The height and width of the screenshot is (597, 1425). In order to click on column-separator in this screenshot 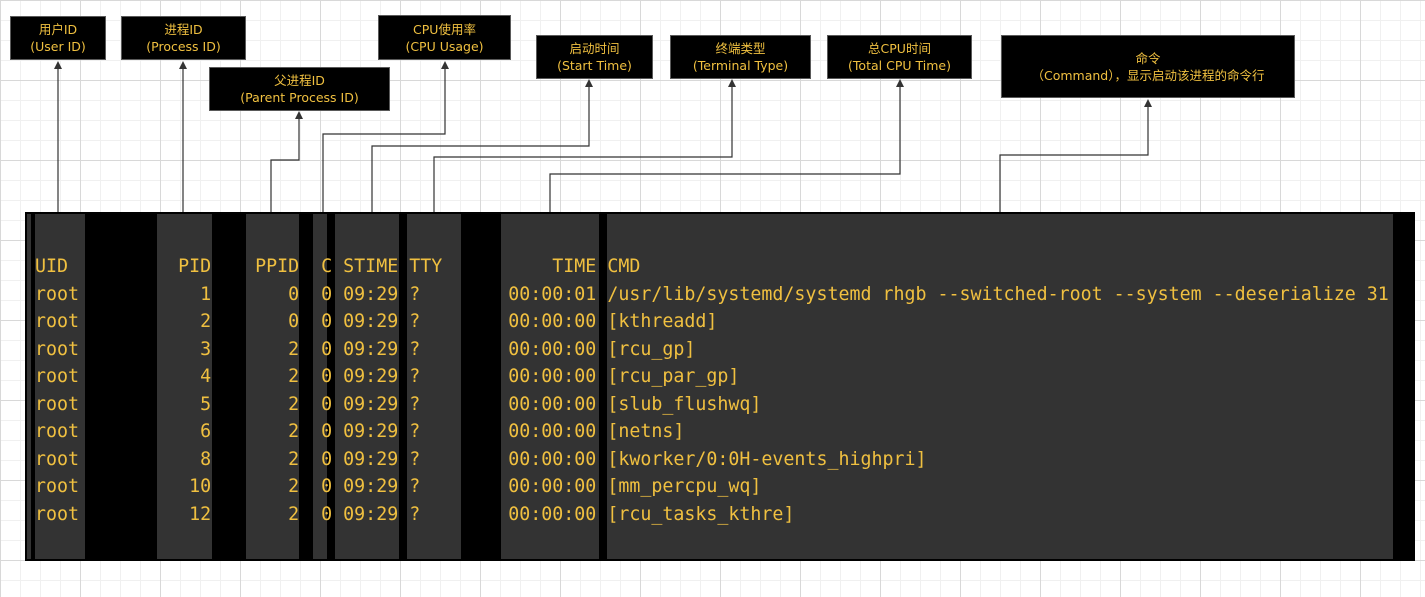, I will do `click(1403, 386)`.